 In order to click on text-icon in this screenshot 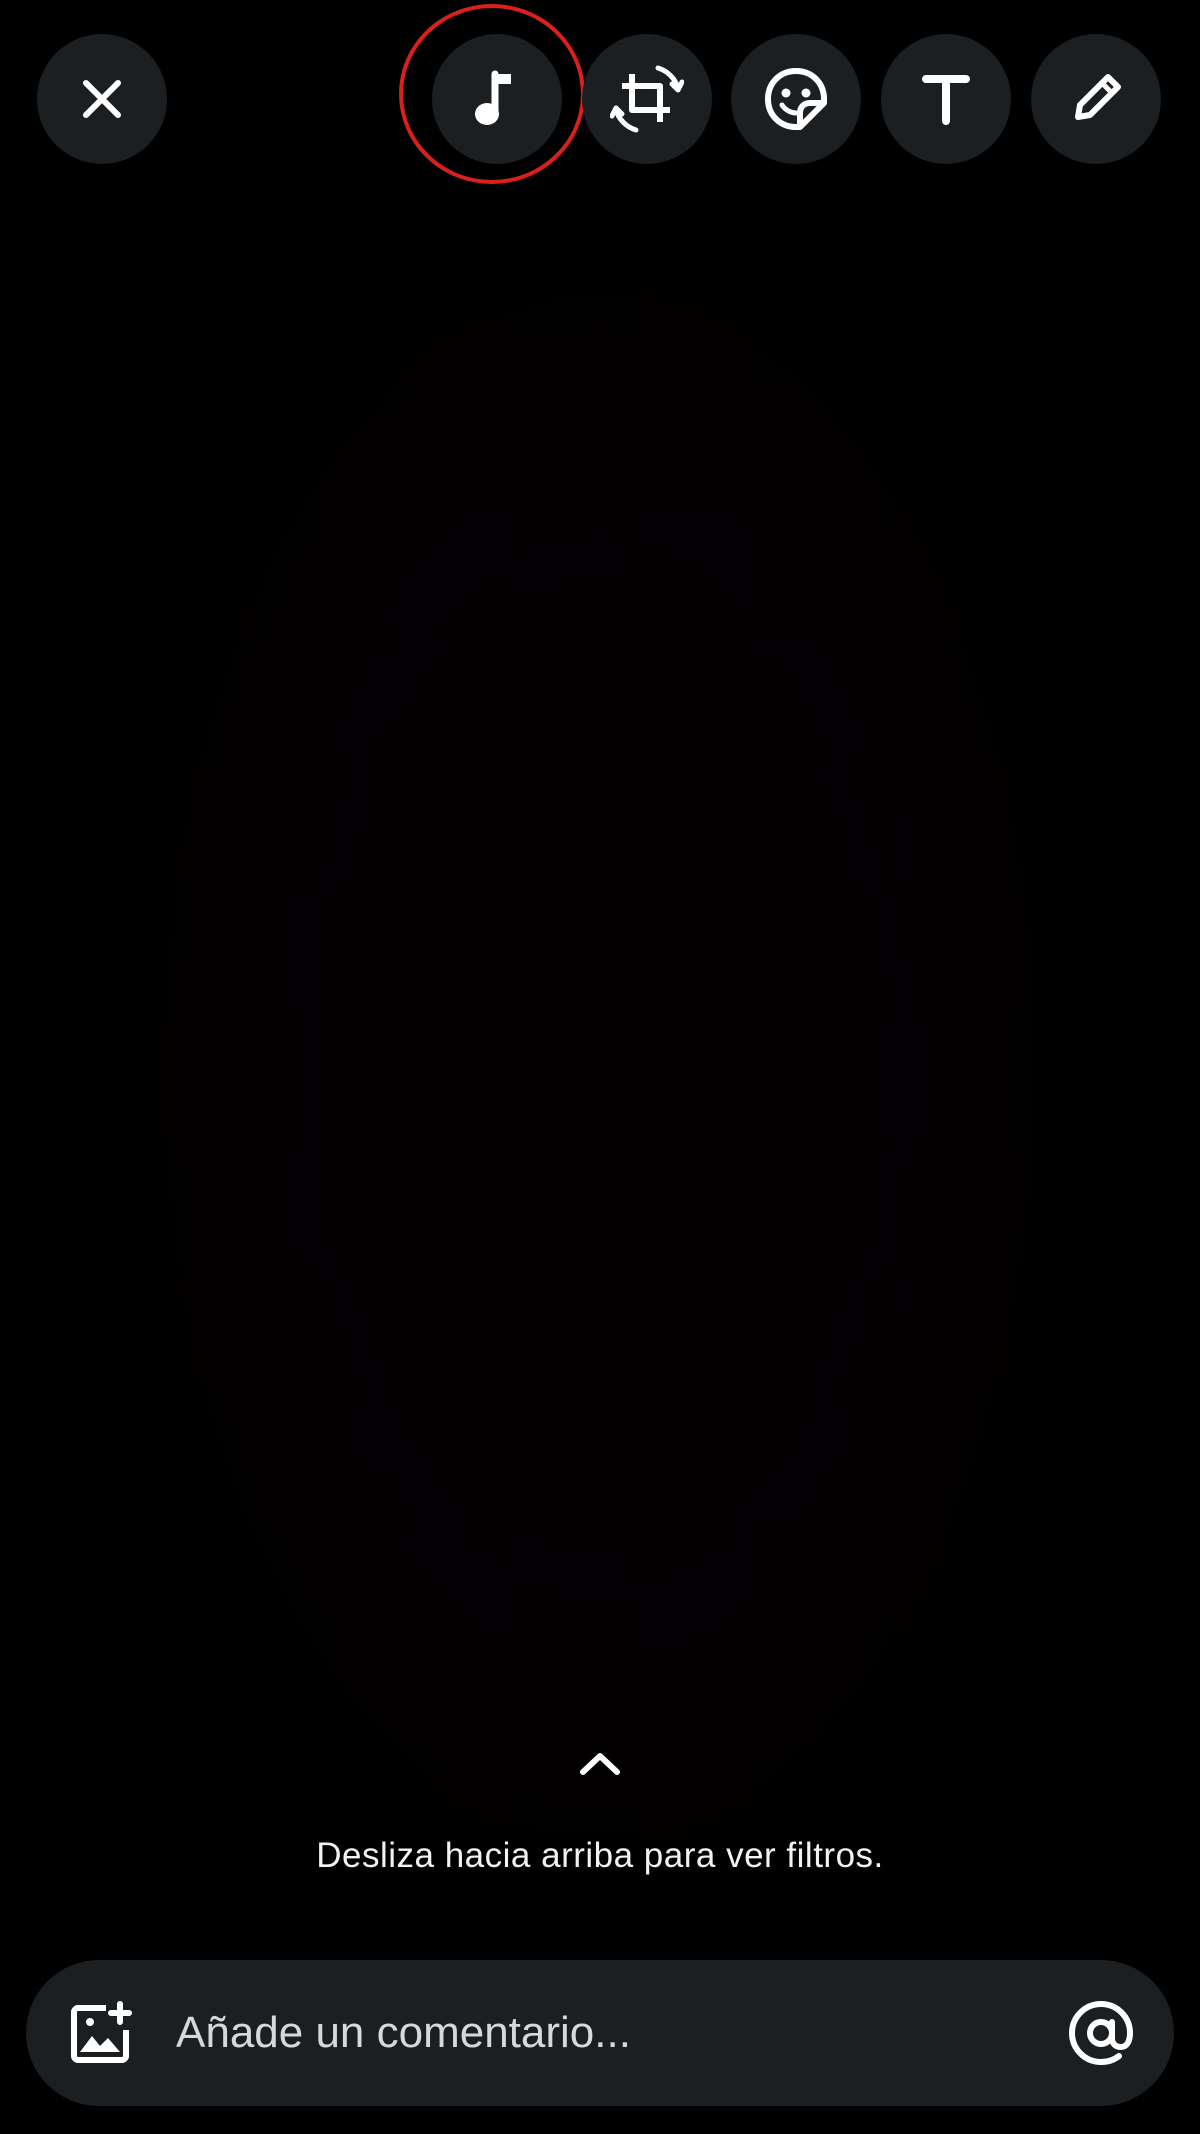, I will do `click(946, 100)`.